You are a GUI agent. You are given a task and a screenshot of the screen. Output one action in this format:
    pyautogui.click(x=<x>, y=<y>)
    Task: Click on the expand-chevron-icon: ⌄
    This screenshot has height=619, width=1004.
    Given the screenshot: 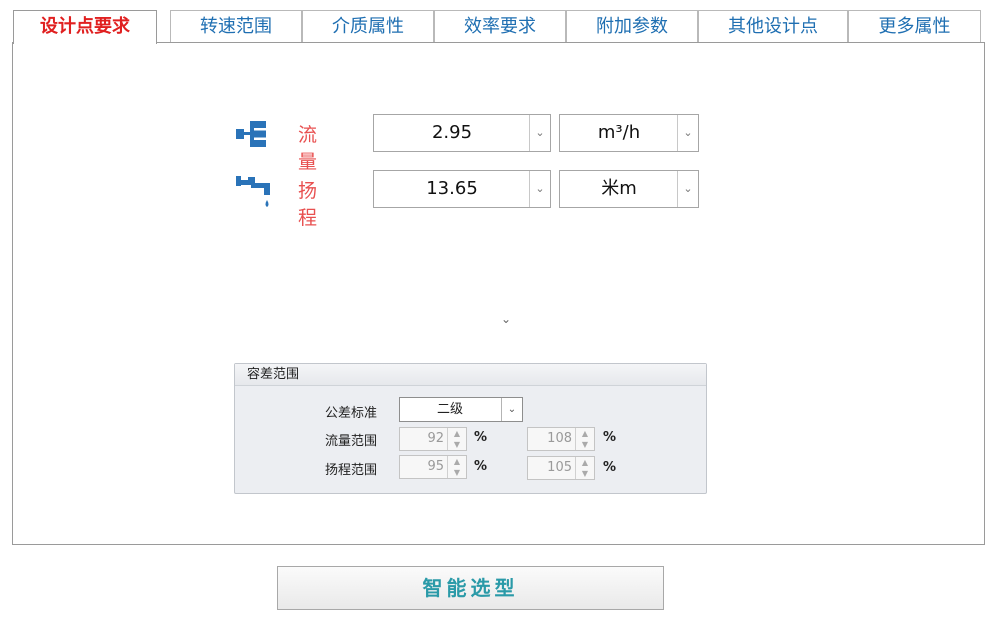 What is the action you would take?
    pyautogui.click(x=506, y=320)
    